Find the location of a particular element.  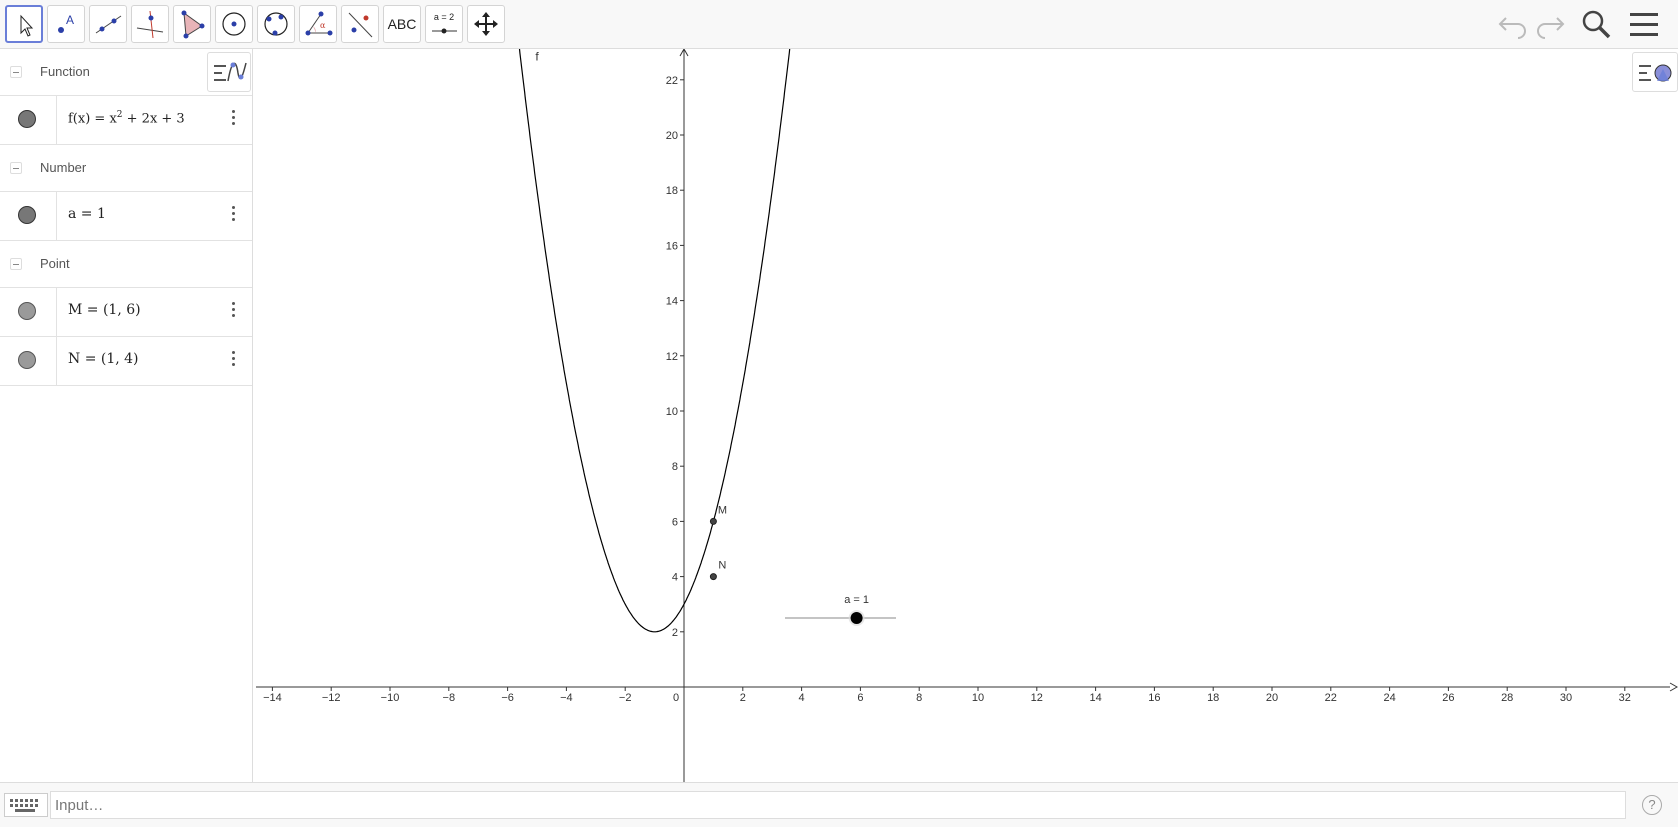

x-tick-label: −10 is located at coordinates (390, 698).